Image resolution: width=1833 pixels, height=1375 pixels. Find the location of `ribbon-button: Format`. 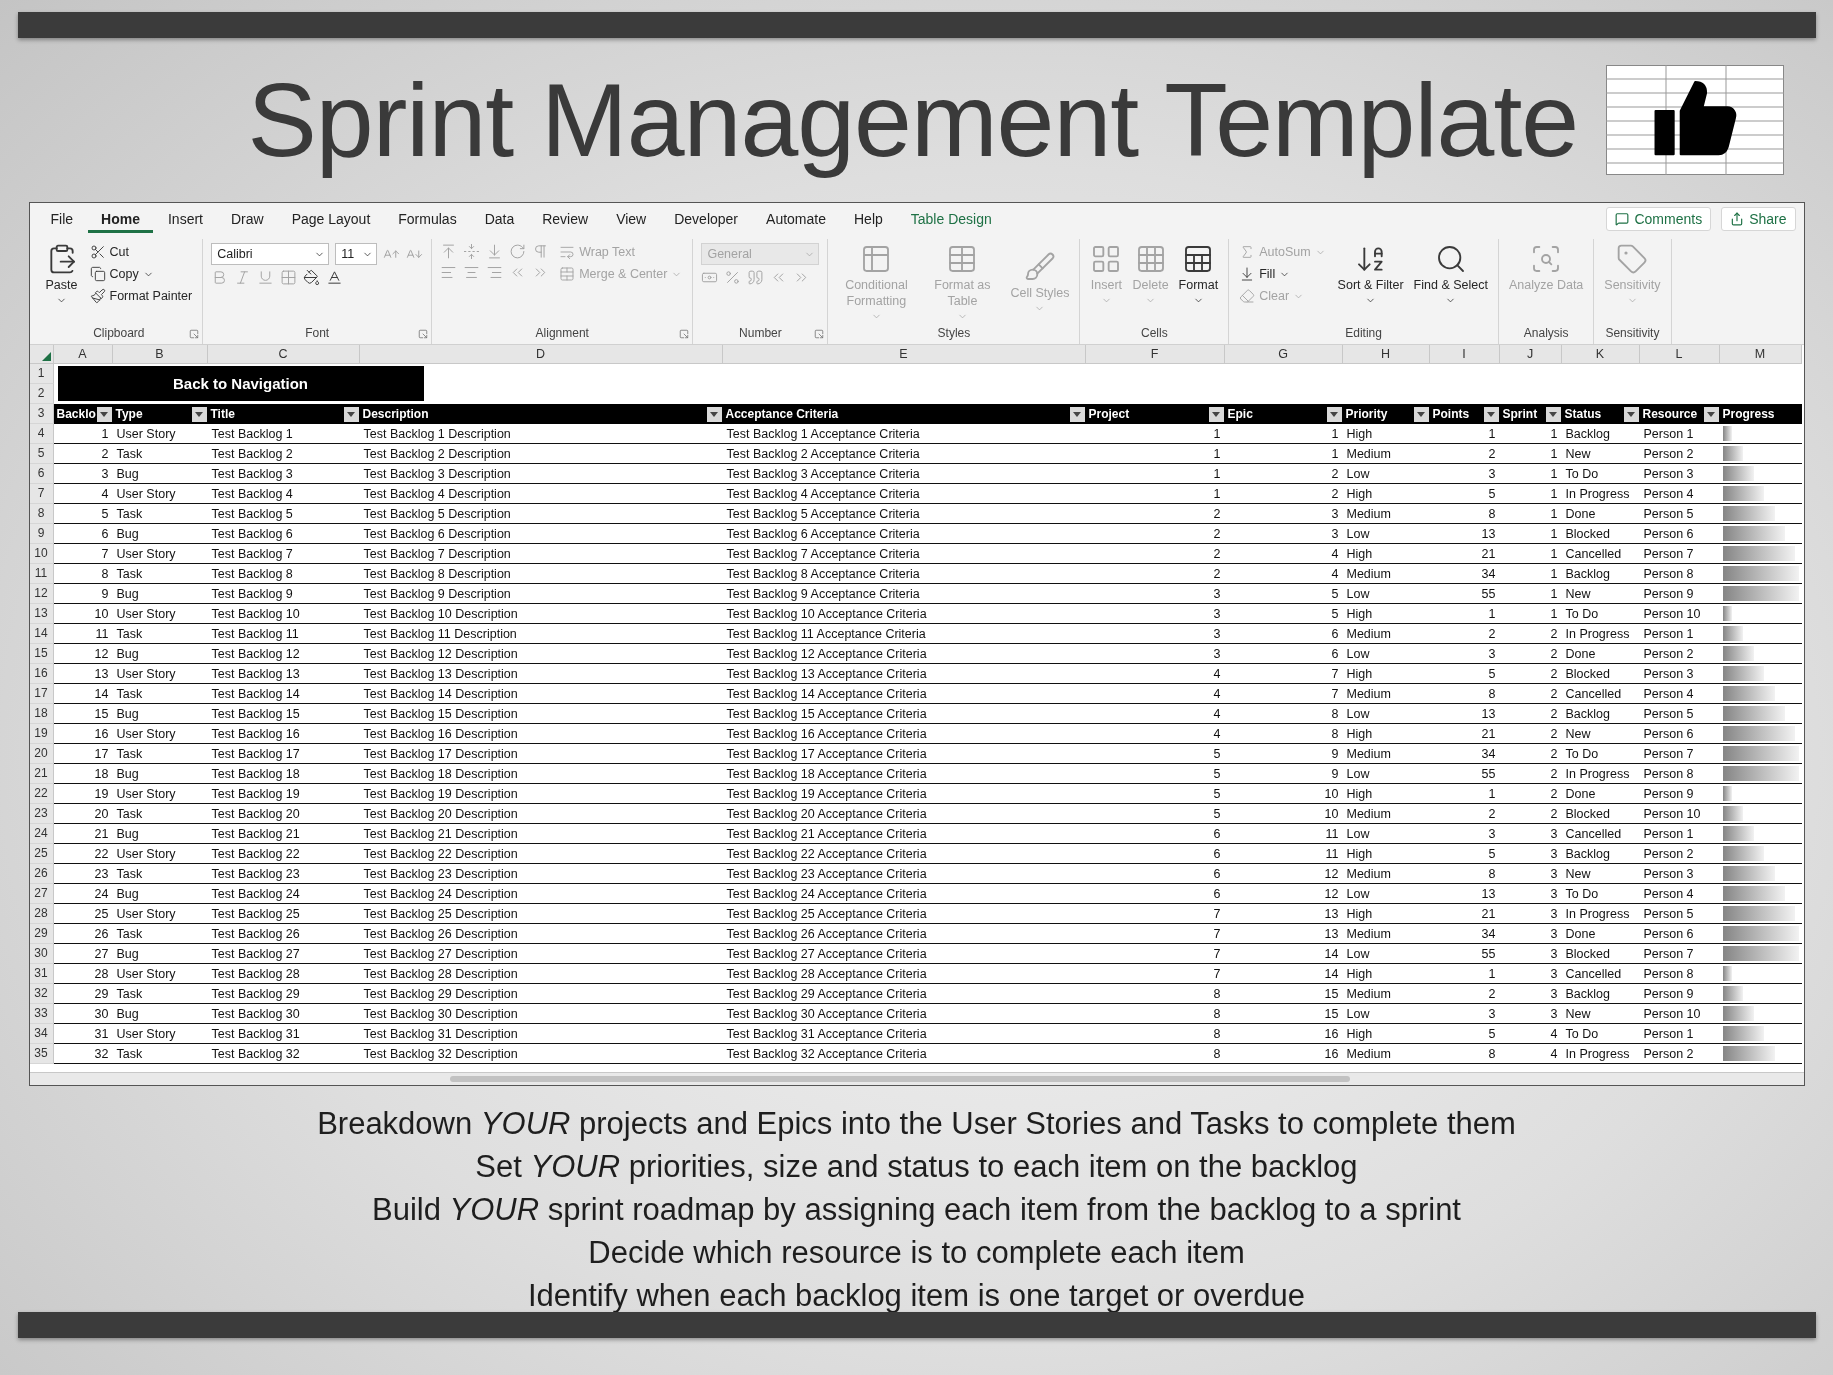

ribbon-button: Format is located at coordinates (1198, 274).